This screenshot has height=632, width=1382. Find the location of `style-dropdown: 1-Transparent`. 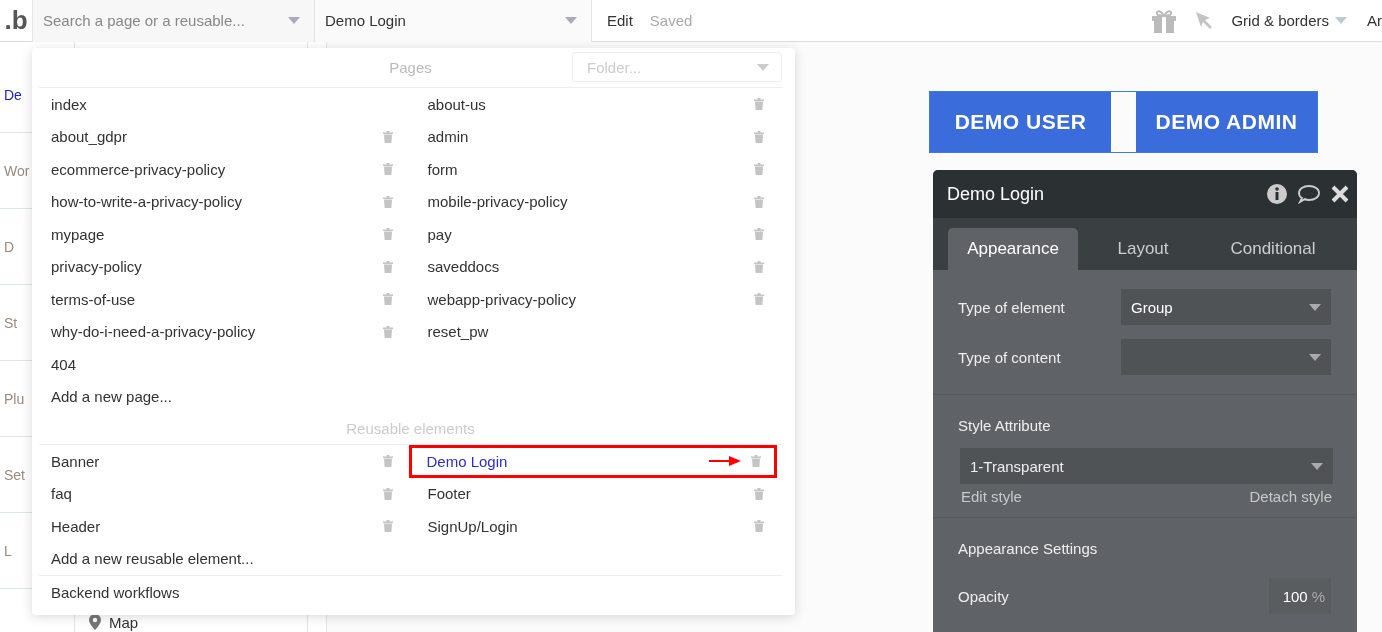

style-dropdown: 1-Transparent is located at coordinates (1146, 466).